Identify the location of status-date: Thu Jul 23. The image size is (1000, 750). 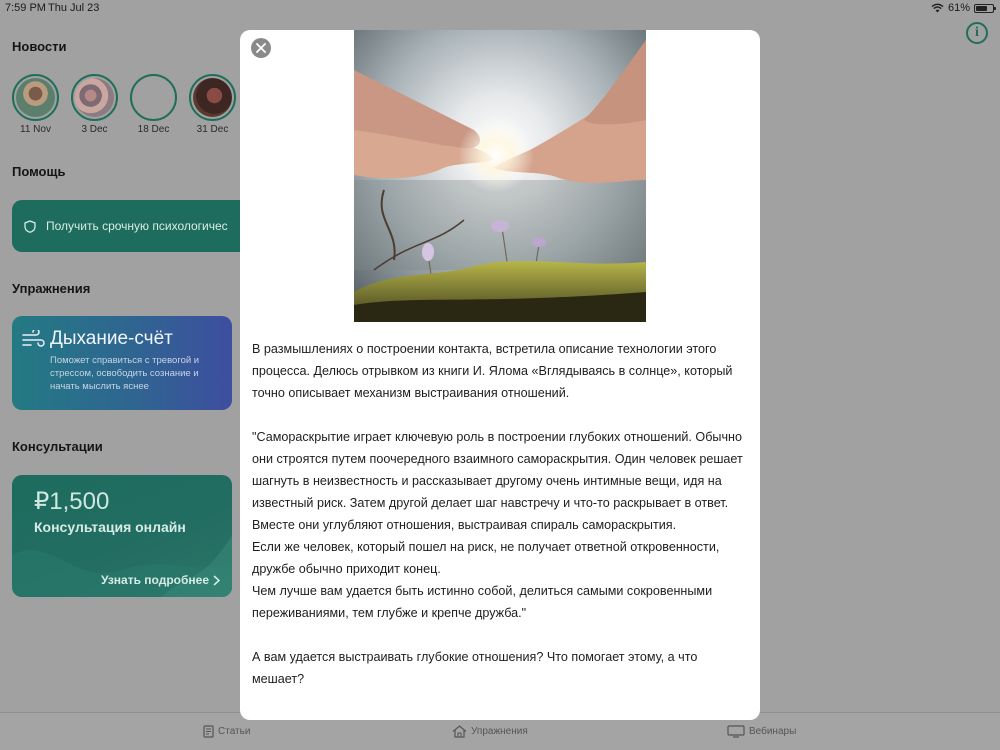
(74, 8).